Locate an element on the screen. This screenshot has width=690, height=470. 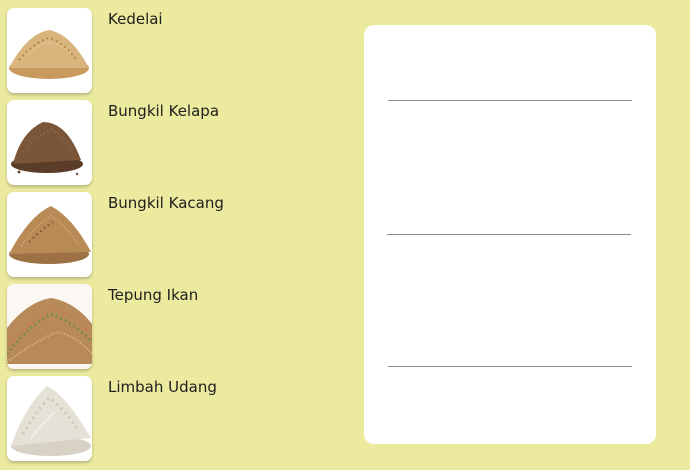
ingredient-label: Bungkil Kacang is located at coordinates (166, 203).